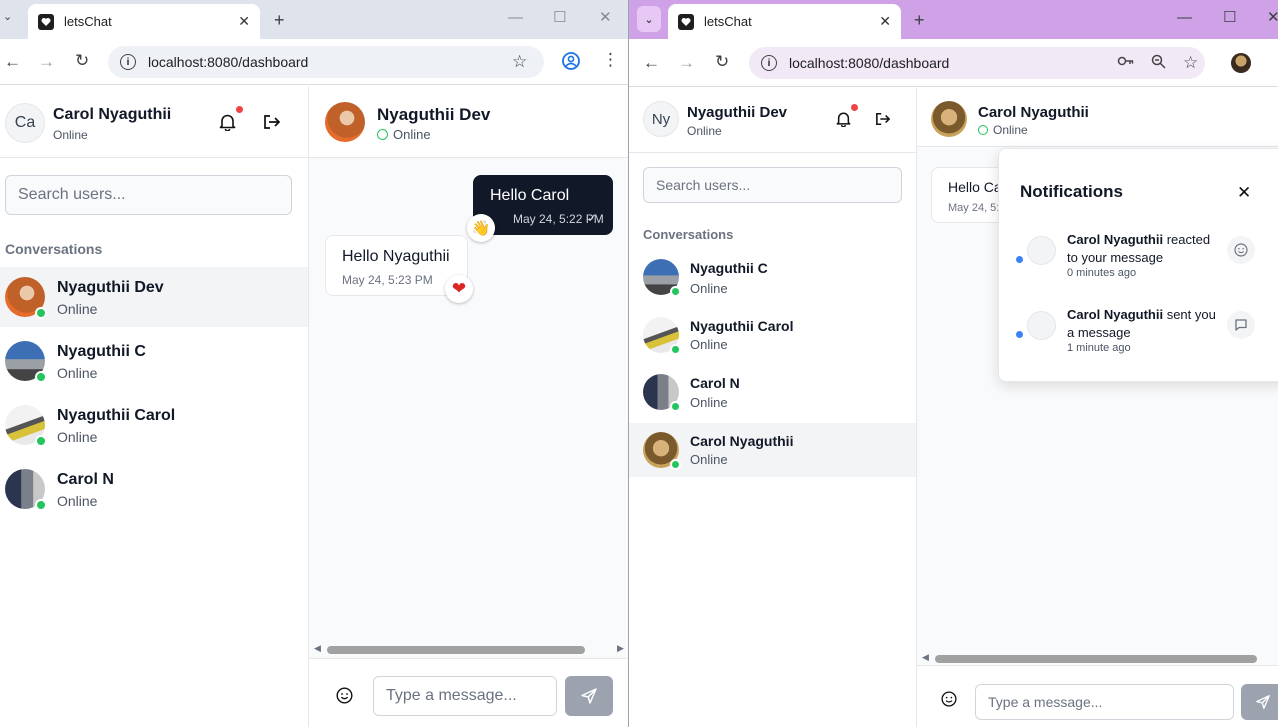 The height and width of the screenshot is (727, 1278). I want to click on browser-toolbar: ← → ↻ i localhost:8080/dashboard ☆ ⋮, so click(314, 62).